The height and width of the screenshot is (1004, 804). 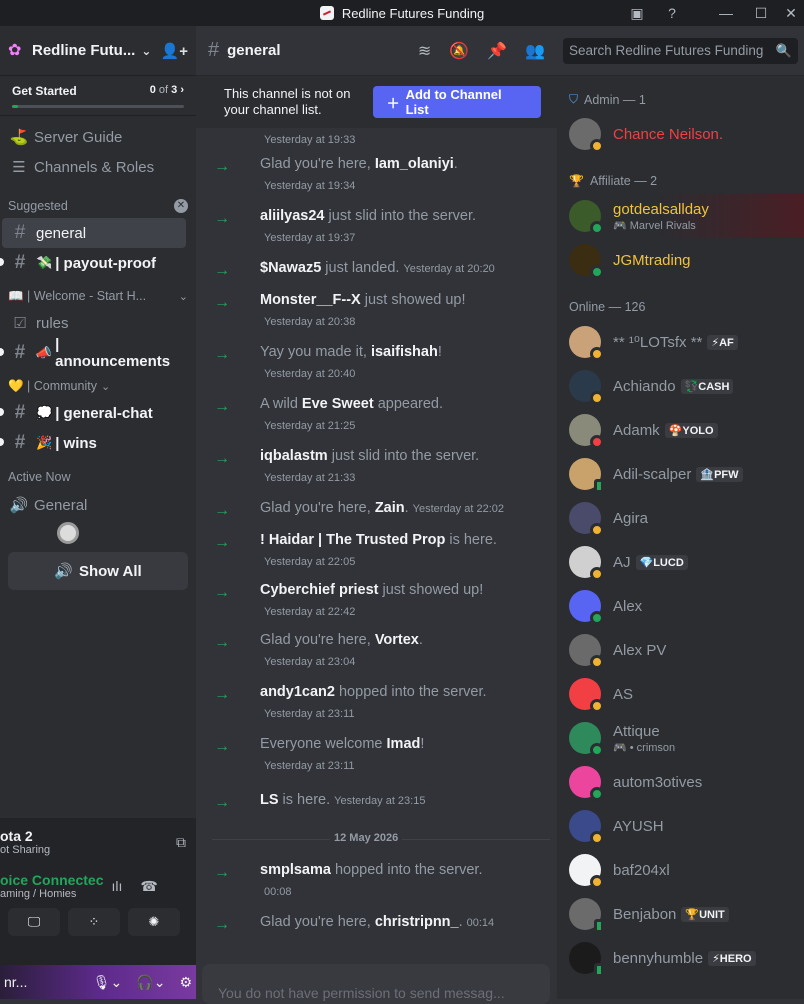 What do you see at coordinates (94, 233) in the screenshot?
I see `channel-general: # general` at bounding box center [94, 233].